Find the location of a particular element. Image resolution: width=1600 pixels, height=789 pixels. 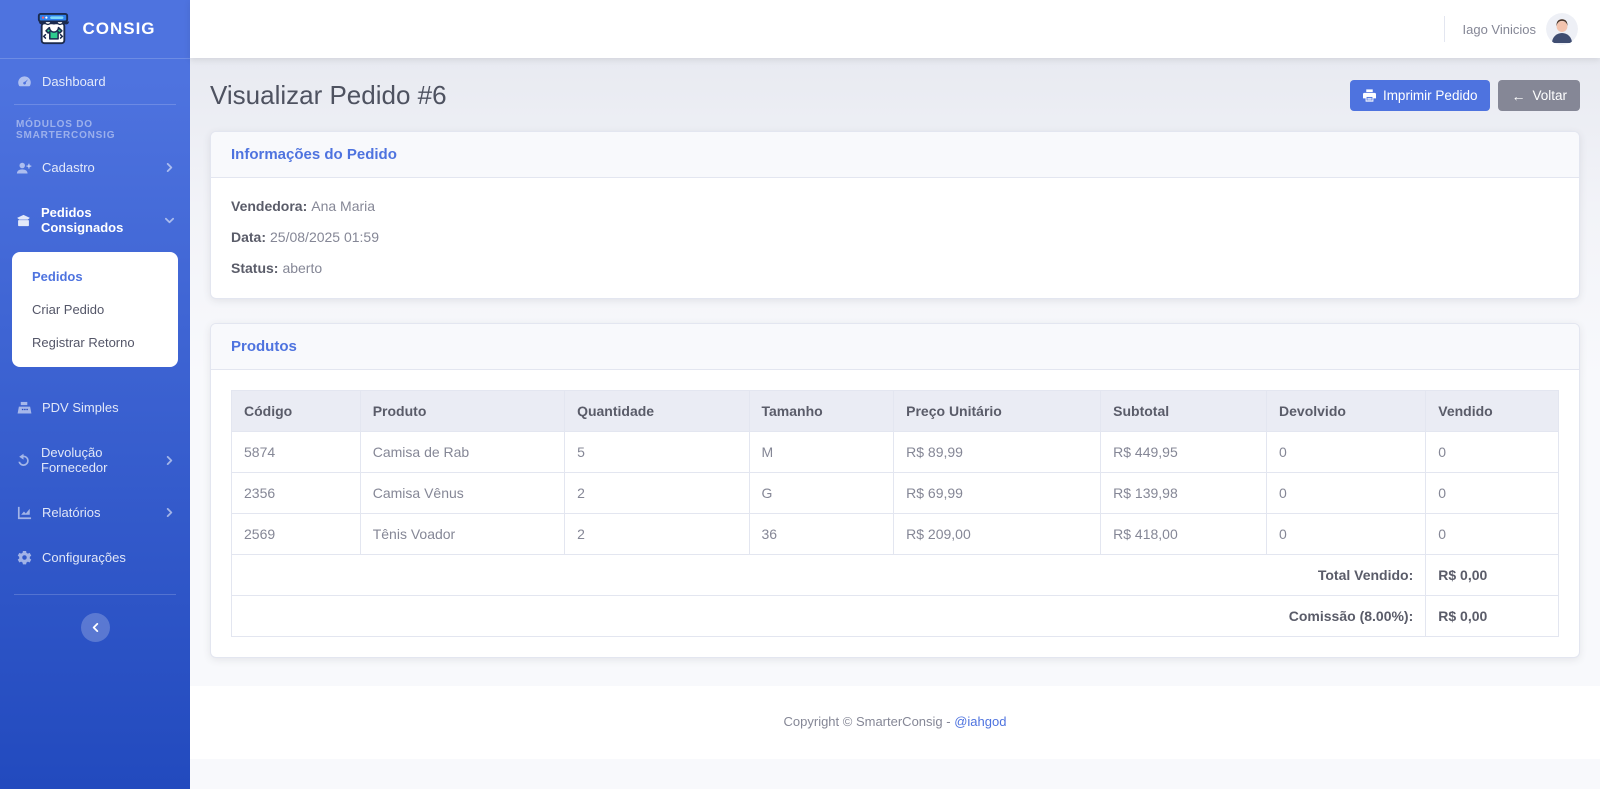

table-cell: 36 is located at coordinates (821, 534).